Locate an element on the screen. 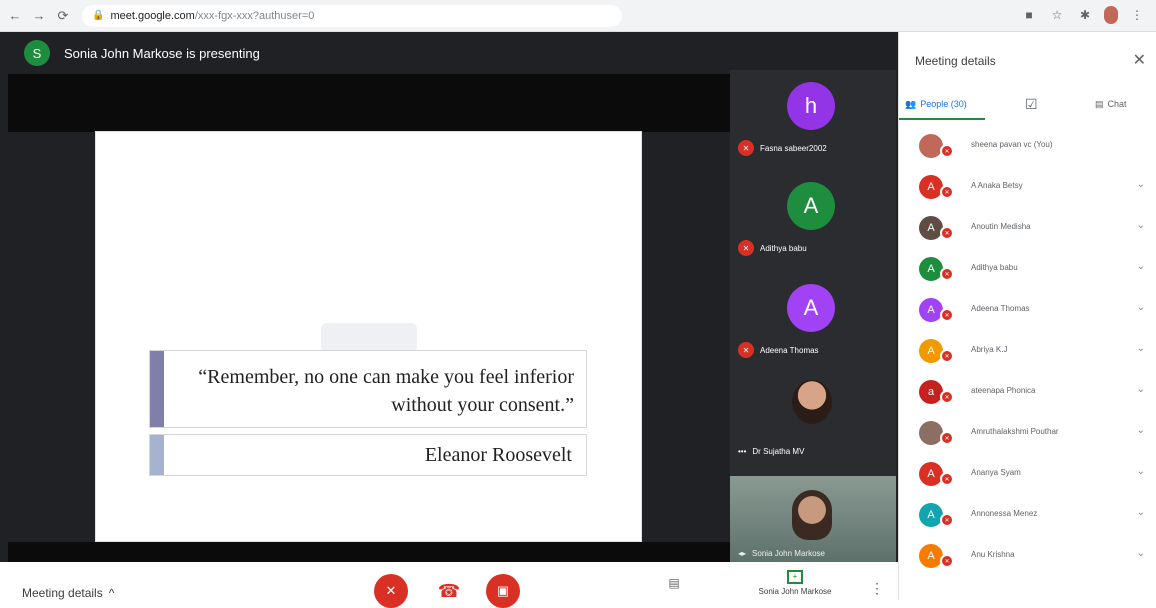  stage-band-bottom is located at coordinates (369, 553).